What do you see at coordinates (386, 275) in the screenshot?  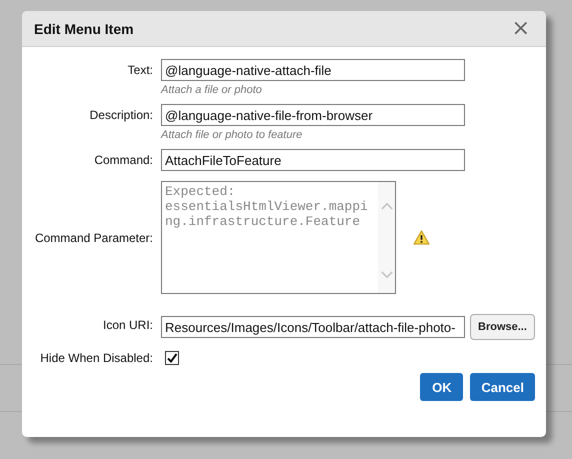 I see `chevron-down-icon` at bounding box center [386, 275].